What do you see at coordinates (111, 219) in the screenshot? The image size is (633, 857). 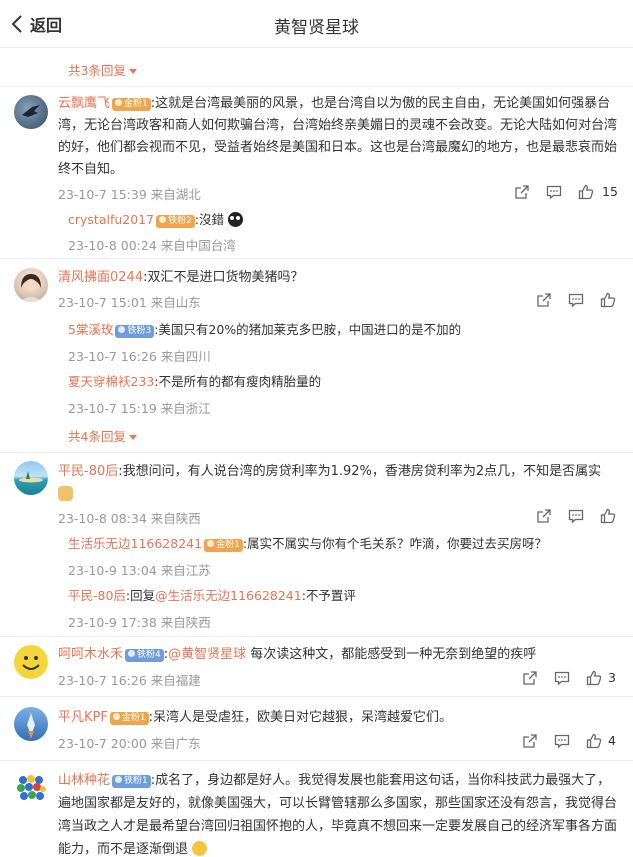 I see `username: crystalfu2017` at bounding box center [111, 219].